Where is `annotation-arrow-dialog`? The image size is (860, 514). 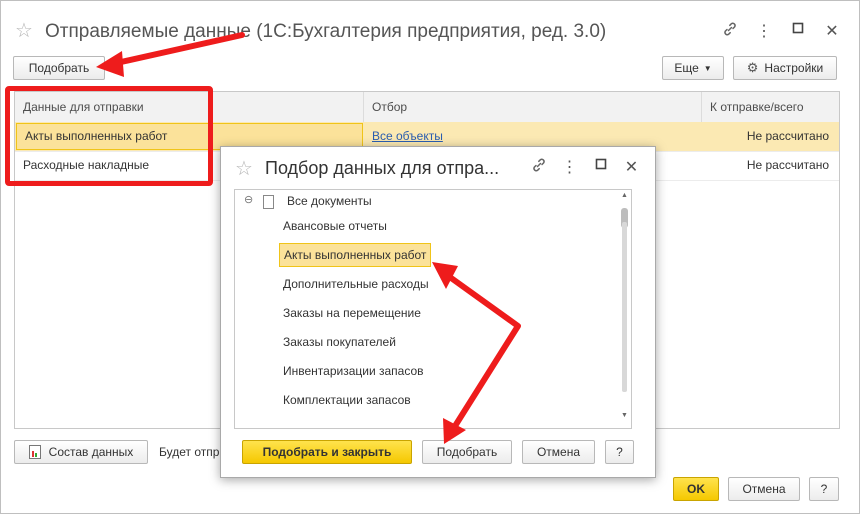
annotation-arrow-dialog is located at coordinates (479, 352).